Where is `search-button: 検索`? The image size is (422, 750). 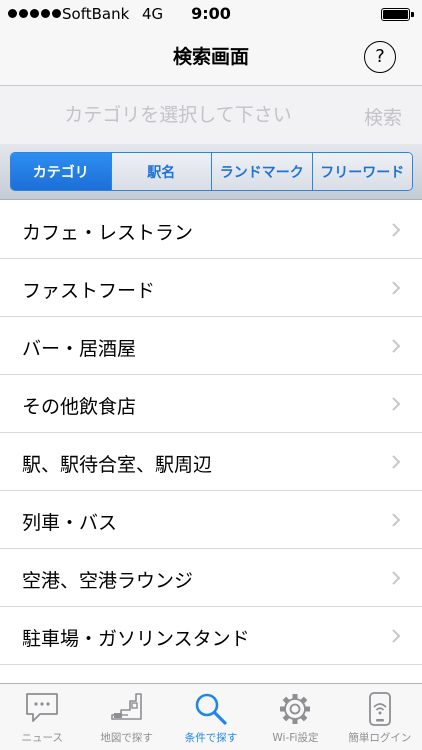
search-button: 検索 is located at coordinates (383, 116).